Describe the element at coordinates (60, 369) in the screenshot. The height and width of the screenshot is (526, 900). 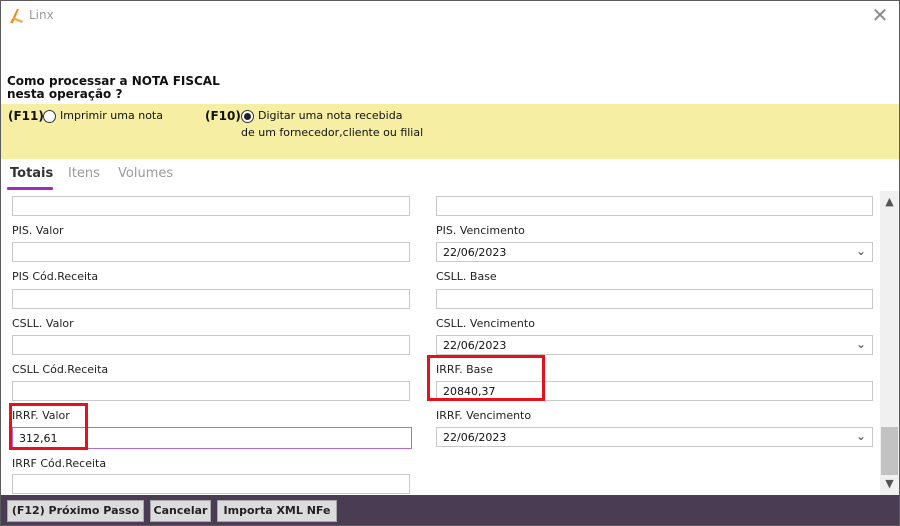
I see `csll-cod-receita-label: CSLL Cód.Receita` at that location.